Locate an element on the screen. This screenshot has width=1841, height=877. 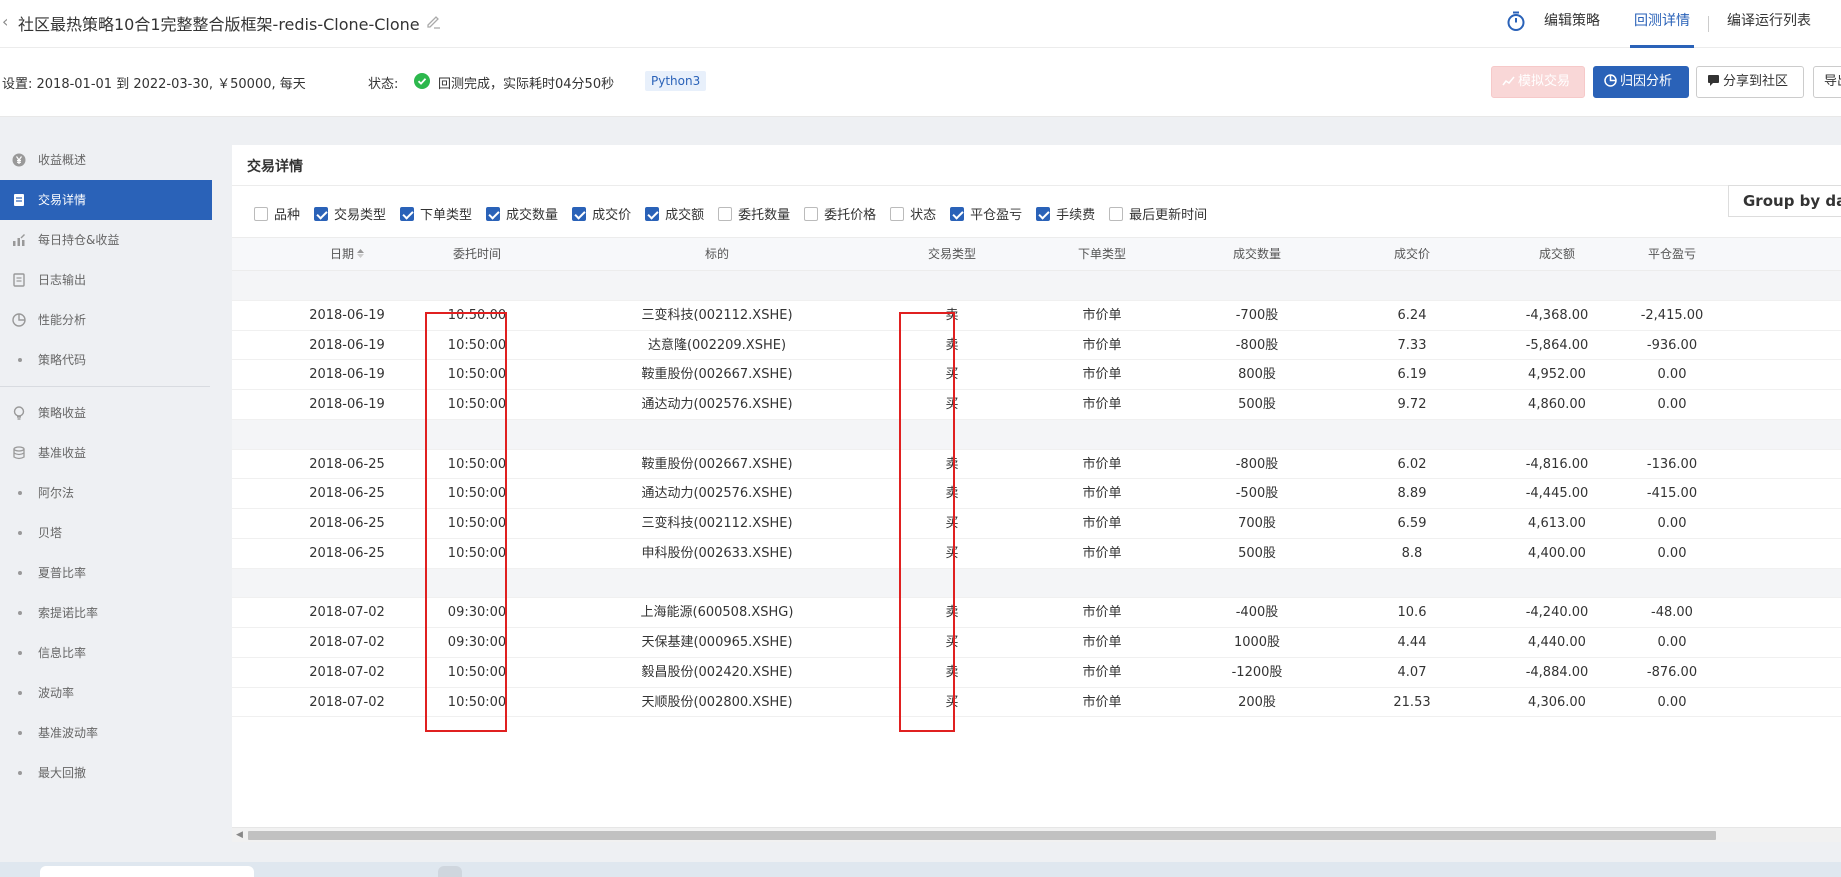
filter-checkbox: 成交数量 is located at coordinates (522, 213).